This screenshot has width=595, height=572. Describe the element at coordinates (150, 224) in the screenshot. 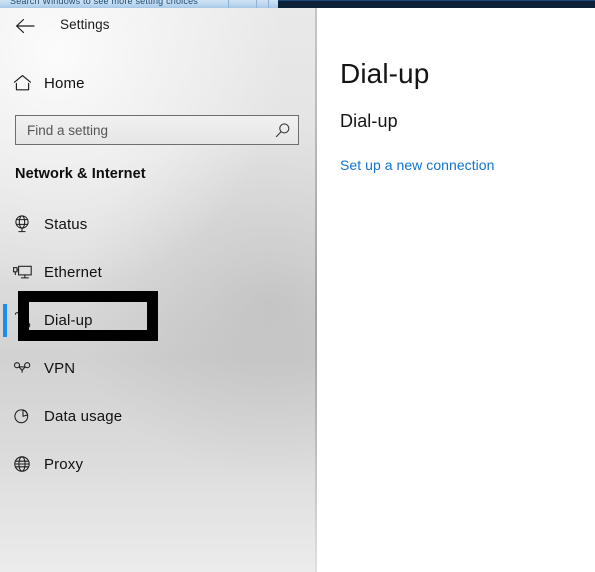

I see `sidebar-item-status: Status` at that location.